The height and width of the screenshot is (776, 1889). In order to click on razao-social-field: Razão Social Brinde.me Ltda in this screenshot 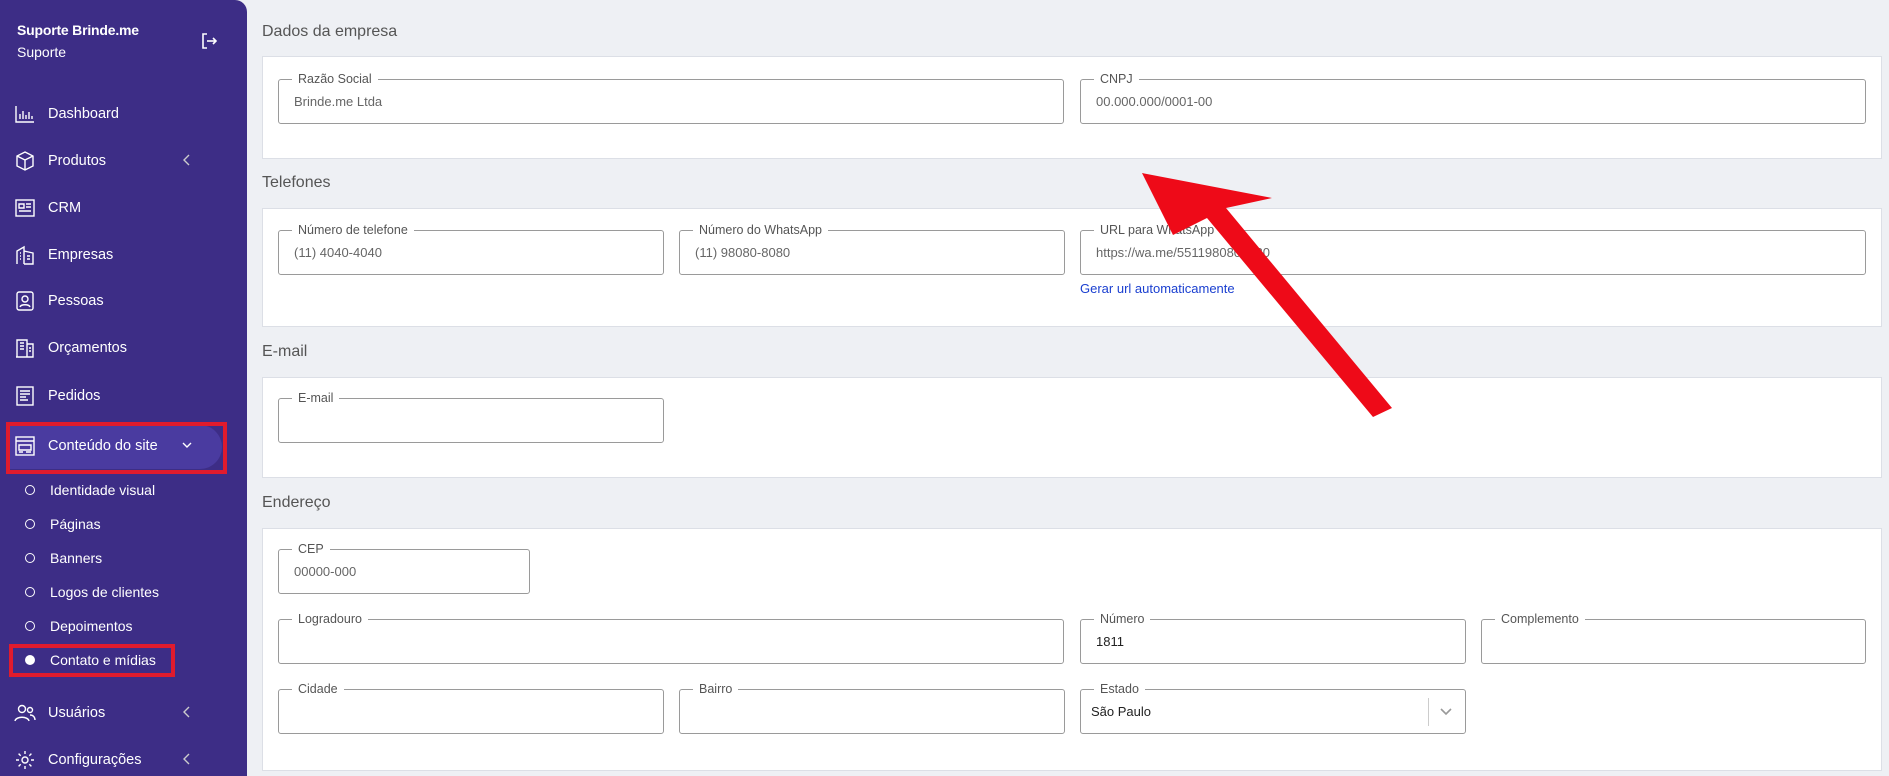, I will do `click(671, 98)`.